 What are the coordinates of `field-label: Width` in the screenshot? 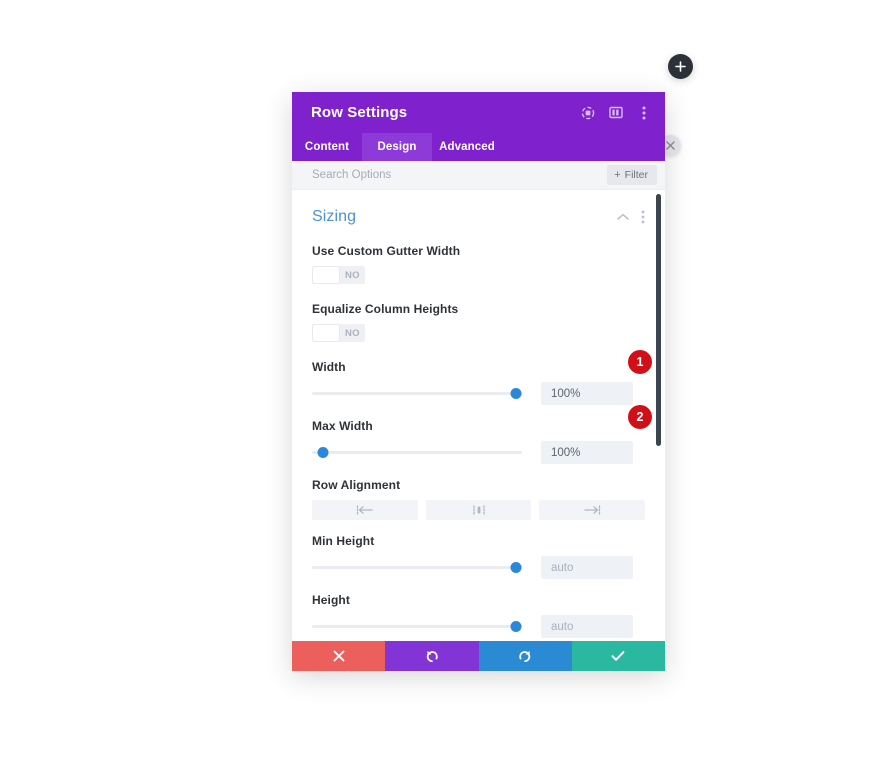 It's located at (329, 367).